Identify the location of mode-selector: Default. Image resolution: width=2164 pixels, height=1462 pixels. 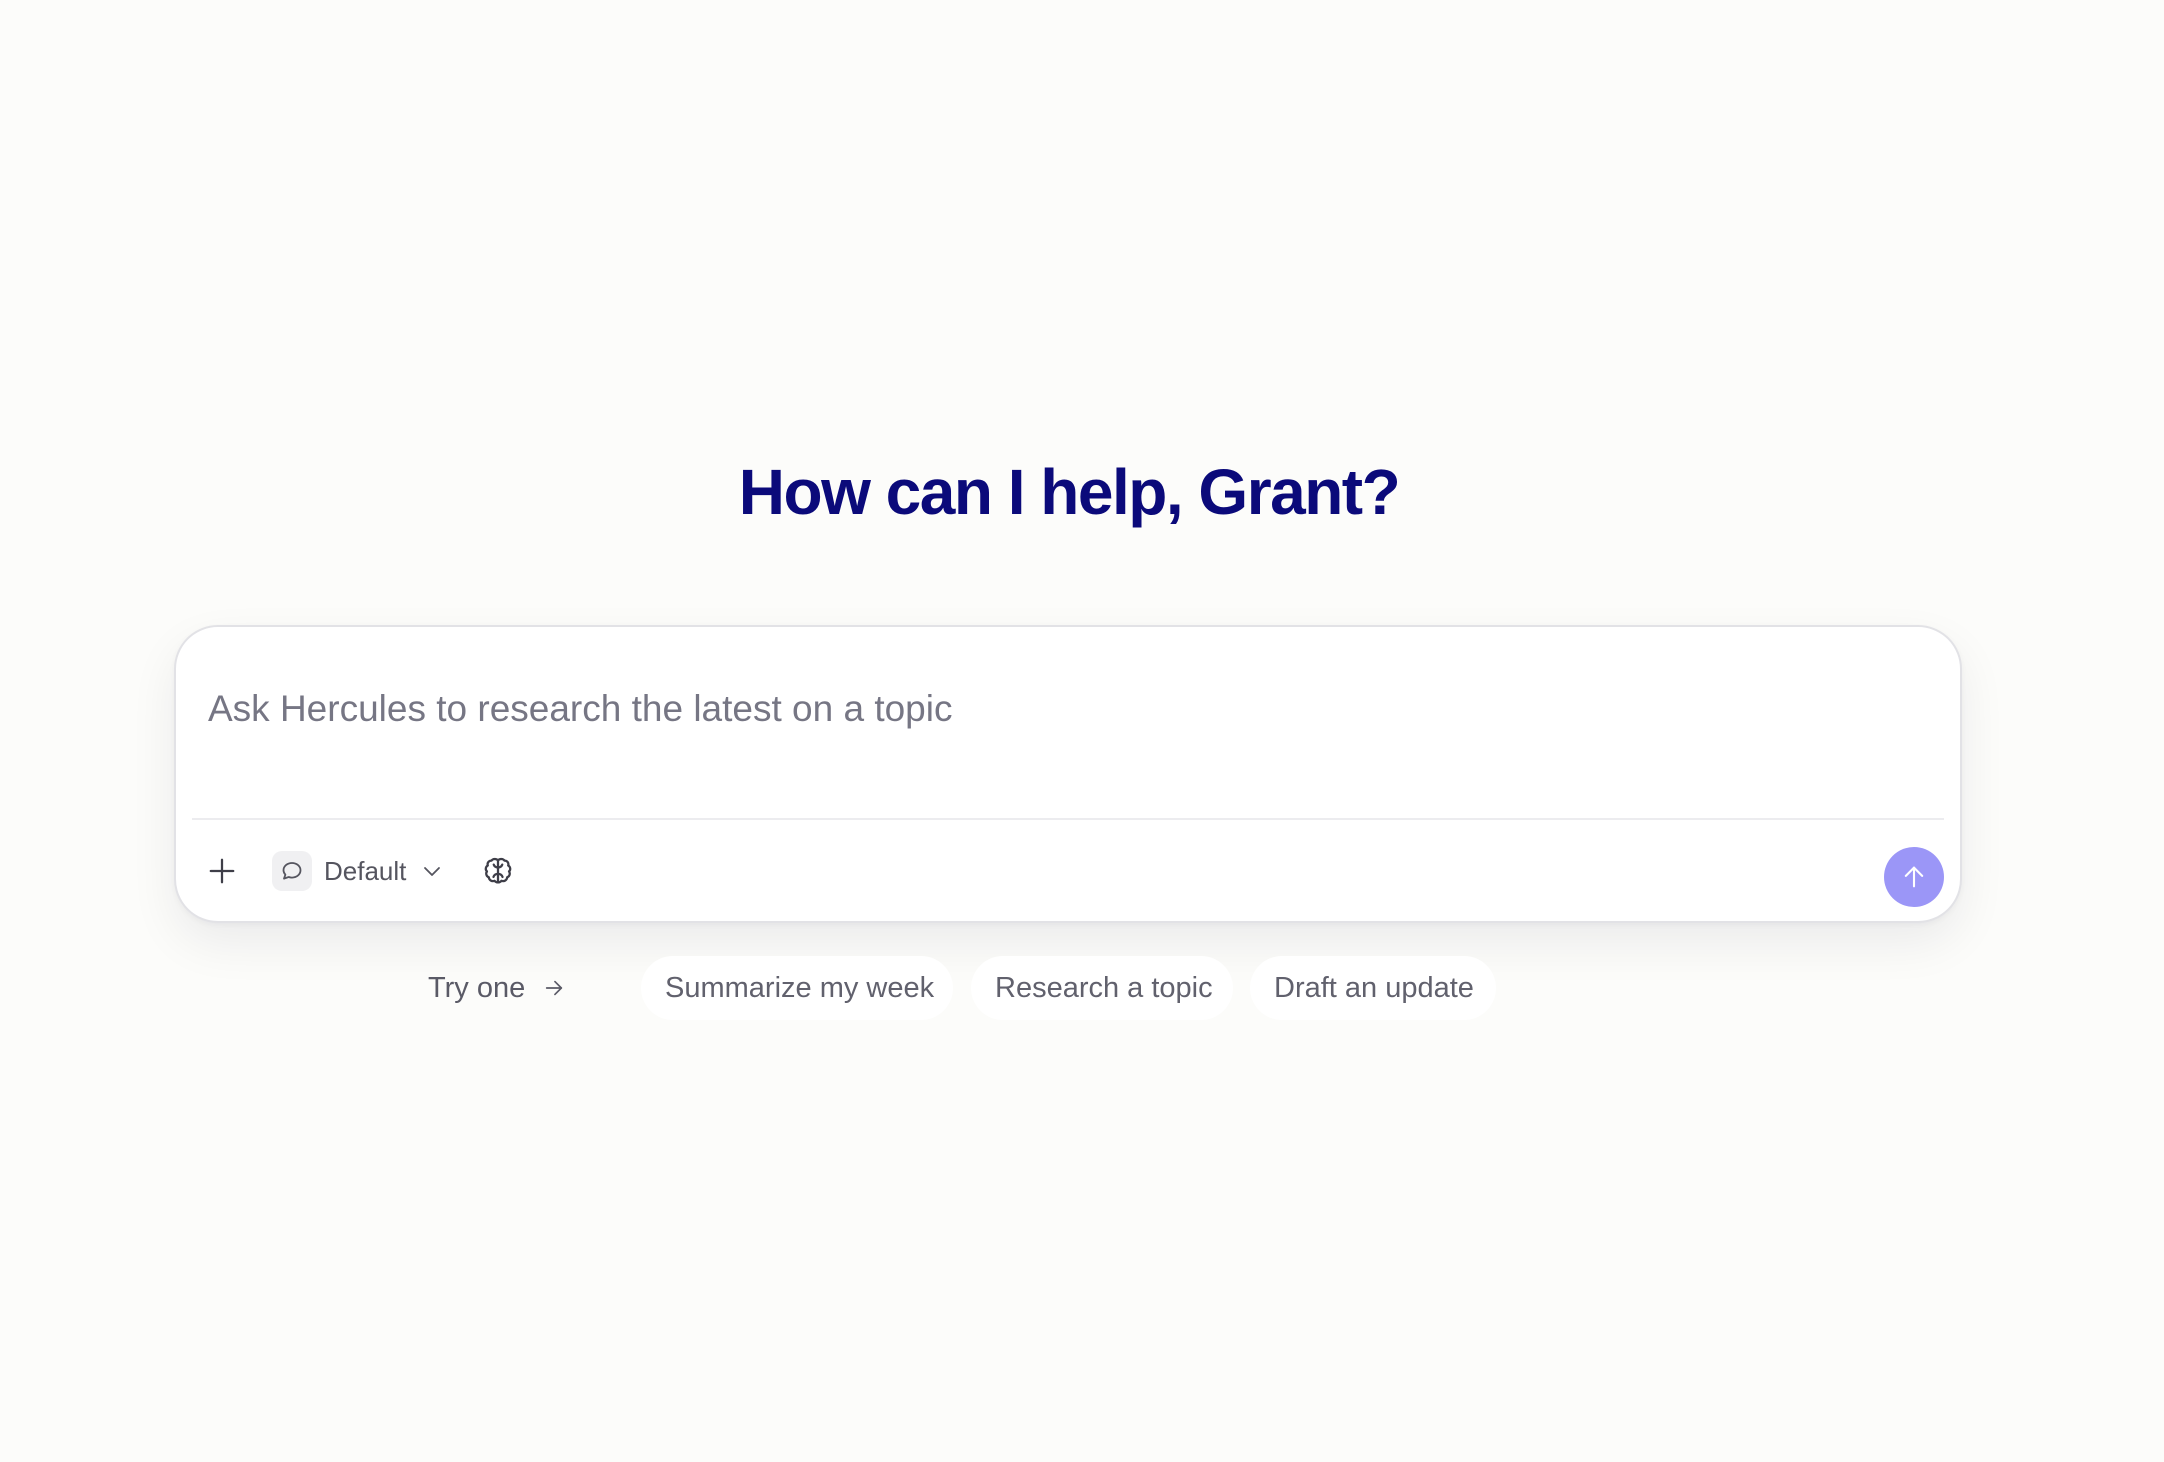
(358, 871).